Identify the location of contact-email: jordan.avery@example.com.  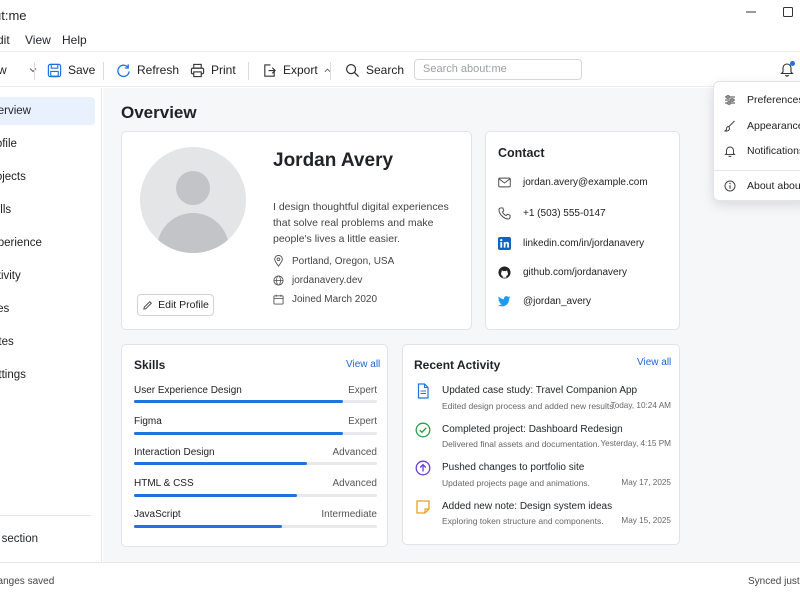
(573, 182).